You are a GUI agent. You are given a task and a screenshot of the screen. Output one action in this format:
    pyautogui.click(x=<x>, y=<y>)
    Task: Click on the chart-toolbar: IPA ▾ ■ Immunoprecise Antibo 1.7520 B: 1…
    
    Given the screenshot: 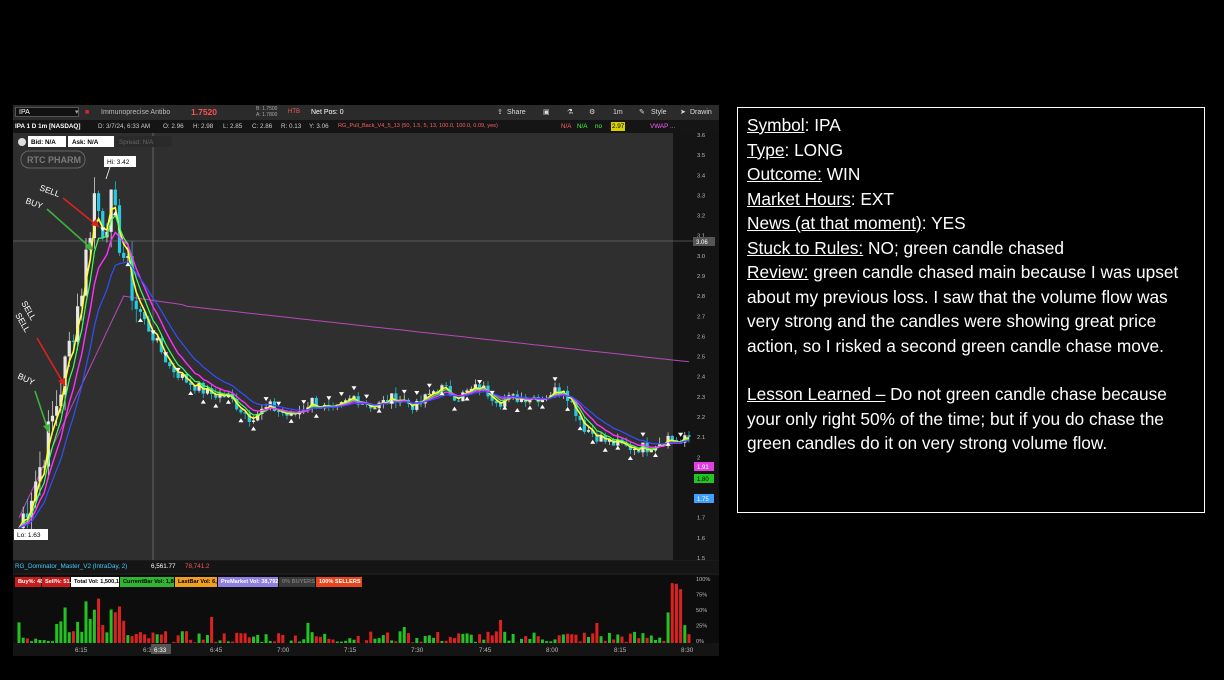 What is the action you would take?
    pyautogui.click(x=366, y=112)
    